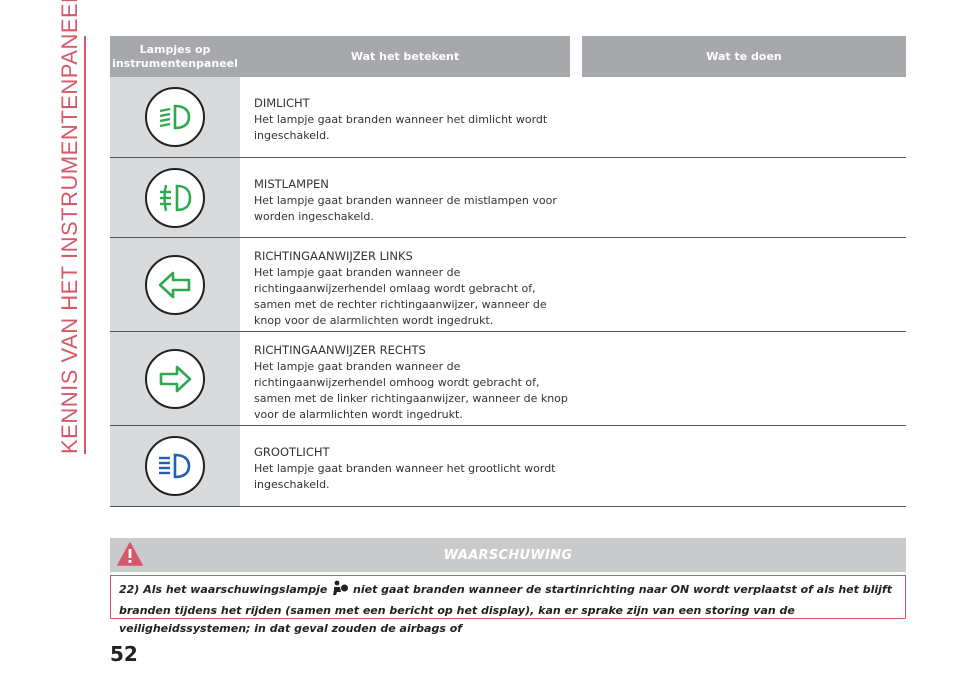 Image resolution: width=960 pixels, height=678 pixels. Describe the element at coordinates (340, 350) in the screenshot. I see `row-title: RICHTINGAANWIJZER RECHTS` at that location.